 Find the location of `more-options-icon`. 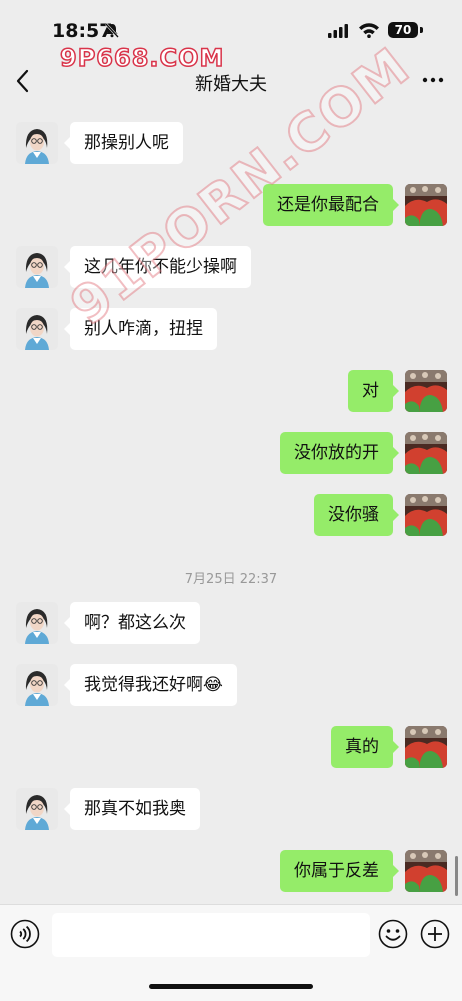

more-options-icon is located at coordinates (433, 80).